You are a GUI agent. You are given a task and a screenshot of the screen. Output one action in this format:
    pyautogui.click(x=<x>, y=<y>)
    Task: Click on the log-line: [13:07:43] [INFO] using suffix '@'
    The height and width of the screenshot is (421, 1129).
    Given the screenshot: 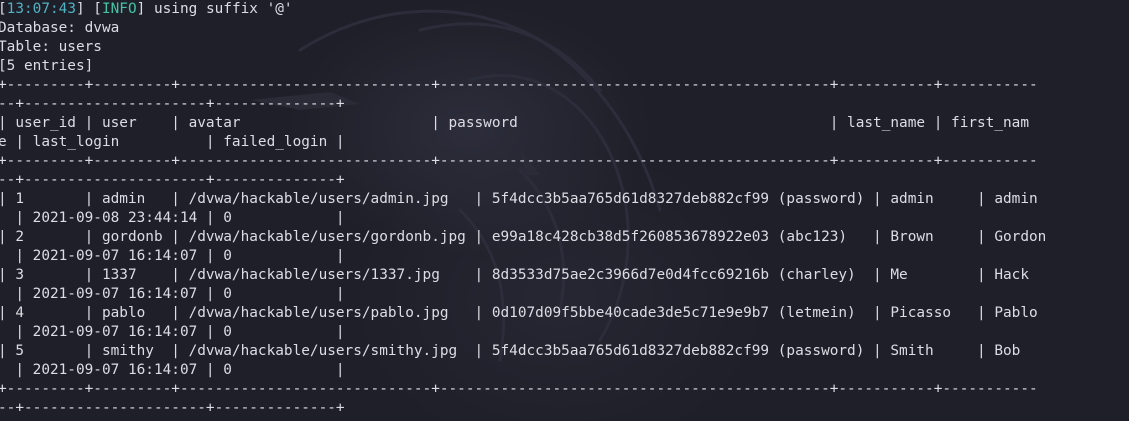 What is the action you would take?
    pyautogui.click(x=146, y=9)
    